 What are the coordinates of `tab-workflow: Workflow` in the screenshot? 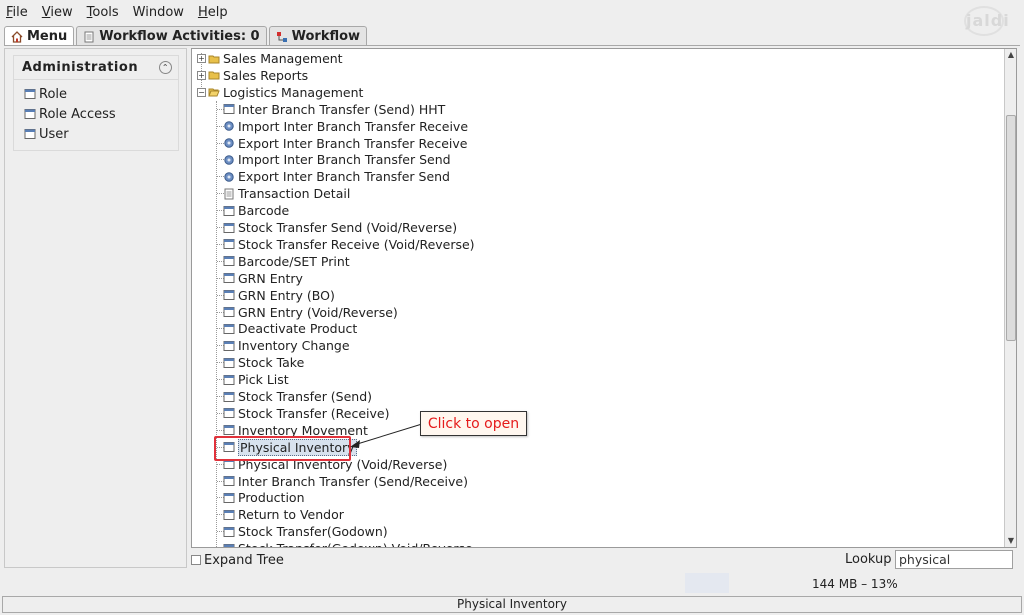 It's located at (318, 36).